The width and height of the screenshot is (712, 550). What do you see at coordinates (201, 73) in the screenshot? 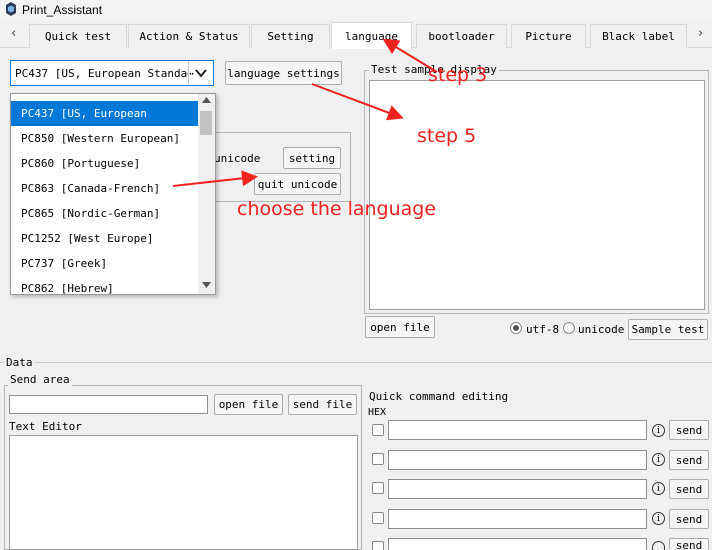
I see `chevron-down-icon` at bounding box center [201, 73].